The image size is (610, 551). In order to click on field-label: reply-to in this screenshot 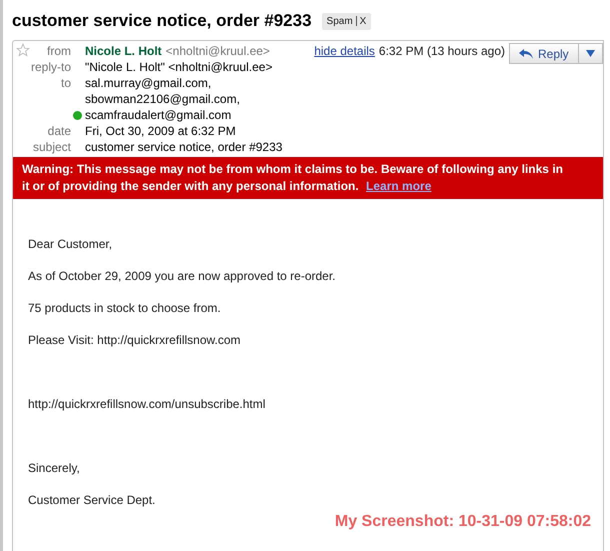, I will do `click(50, 67)`.